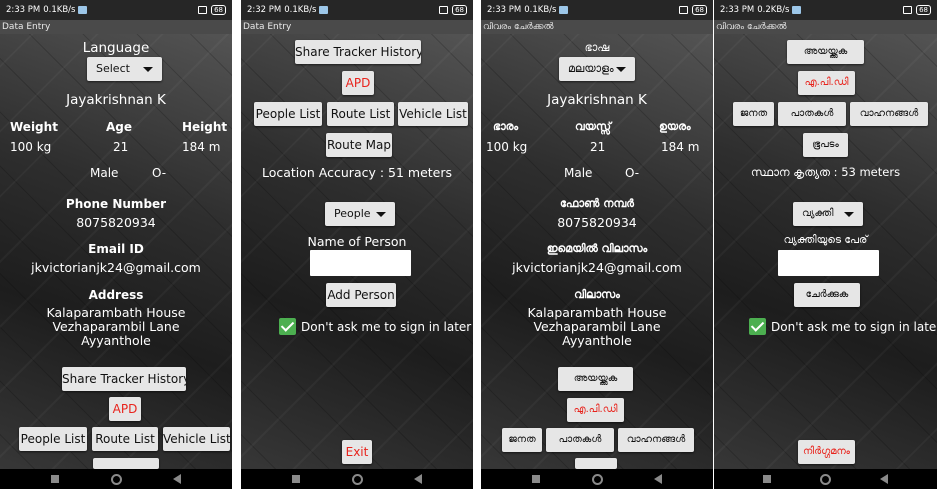 The height and width of the screenshot is (489, 937). I want to click on type-select: People, so click(360, 214).